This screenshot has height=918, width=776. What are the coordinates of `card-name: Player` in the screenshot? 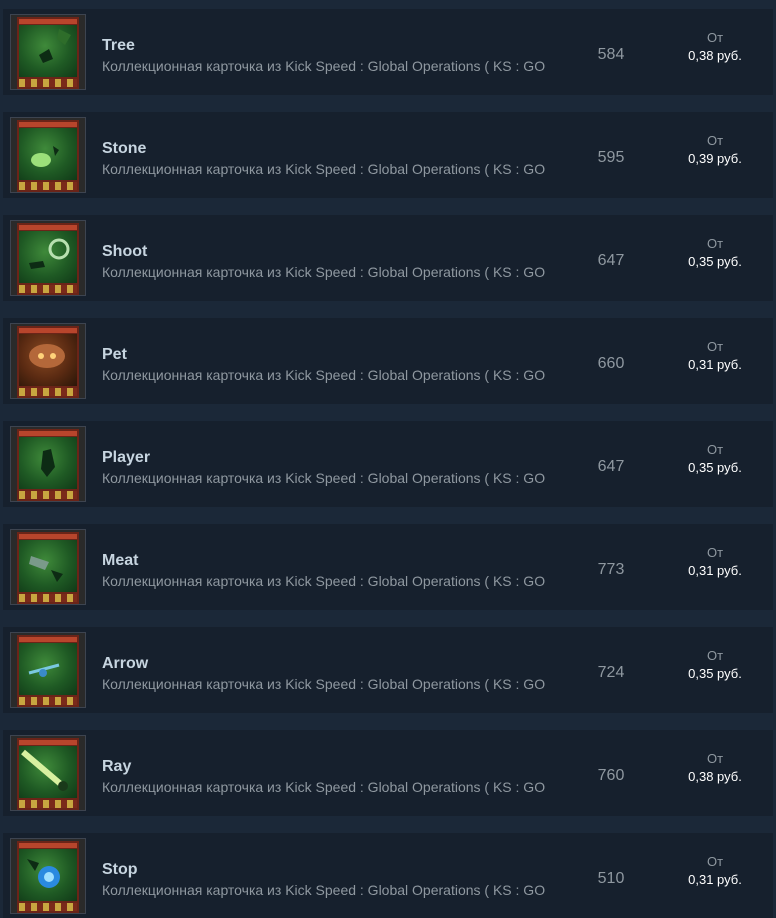 It's located at (126, 458).